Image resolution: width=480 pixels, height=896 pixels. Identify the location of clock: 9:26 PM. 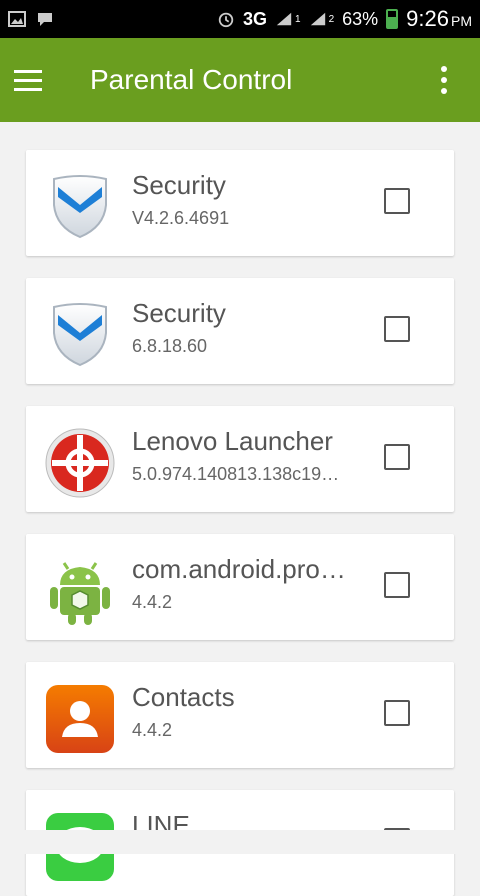
(439, 18).